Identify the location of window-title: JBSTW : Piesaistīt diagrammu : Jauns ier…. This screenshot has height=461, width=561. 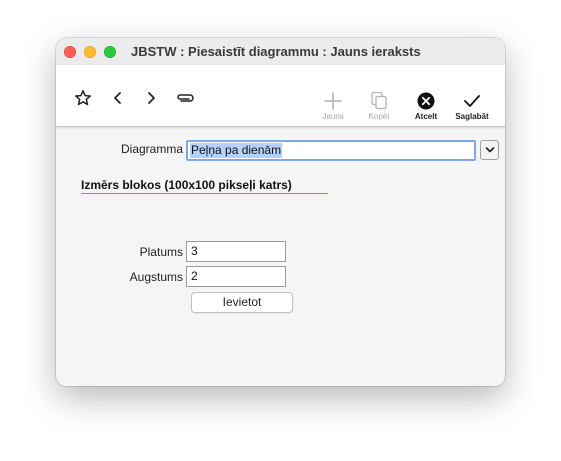
(276, 51).